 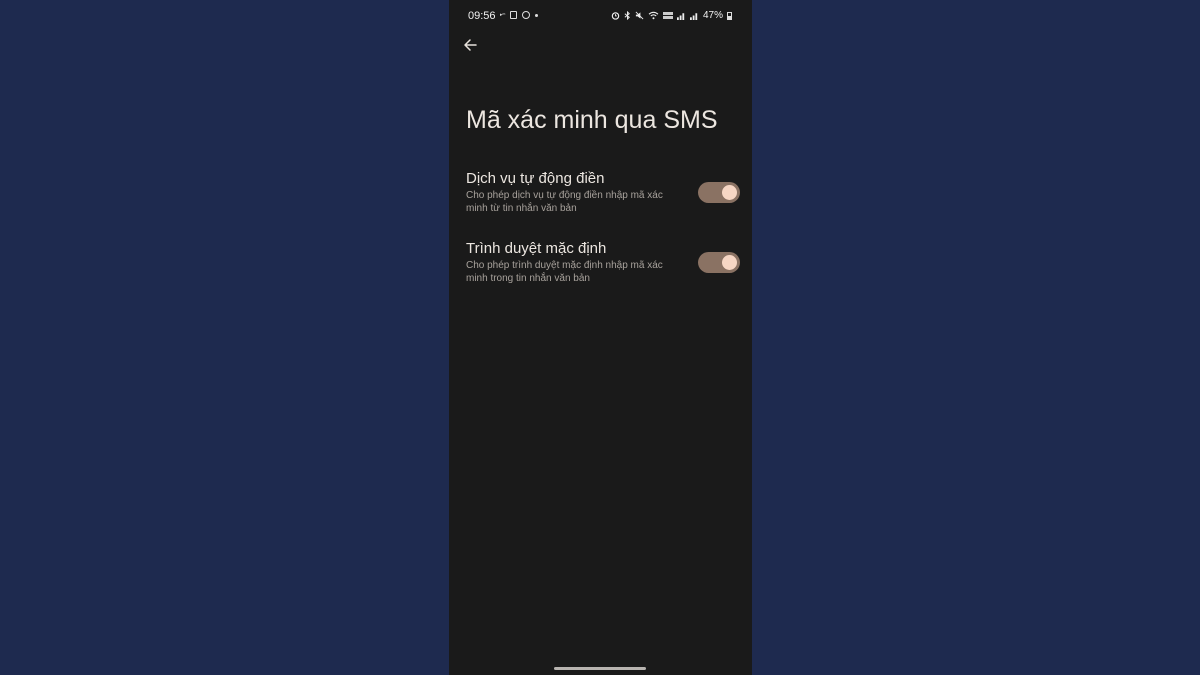 I want to click on wifi-icon, so click(x=653, y=15).